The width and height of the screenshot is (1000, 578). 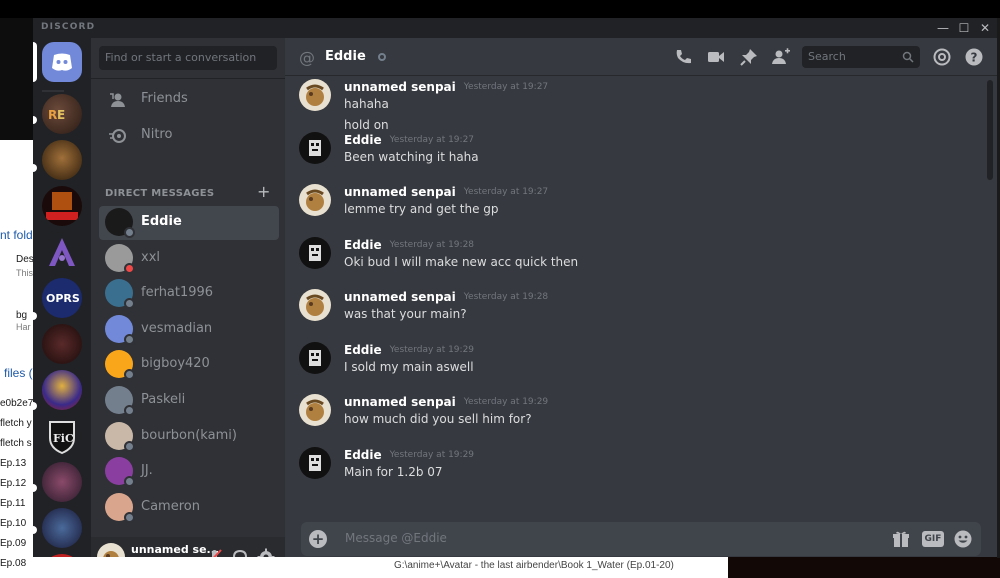 What do you see at coordinates (188, 547) in the screenshot?
I see `user-panel: unnamed se... #8468` at bounding box center [188, 547].